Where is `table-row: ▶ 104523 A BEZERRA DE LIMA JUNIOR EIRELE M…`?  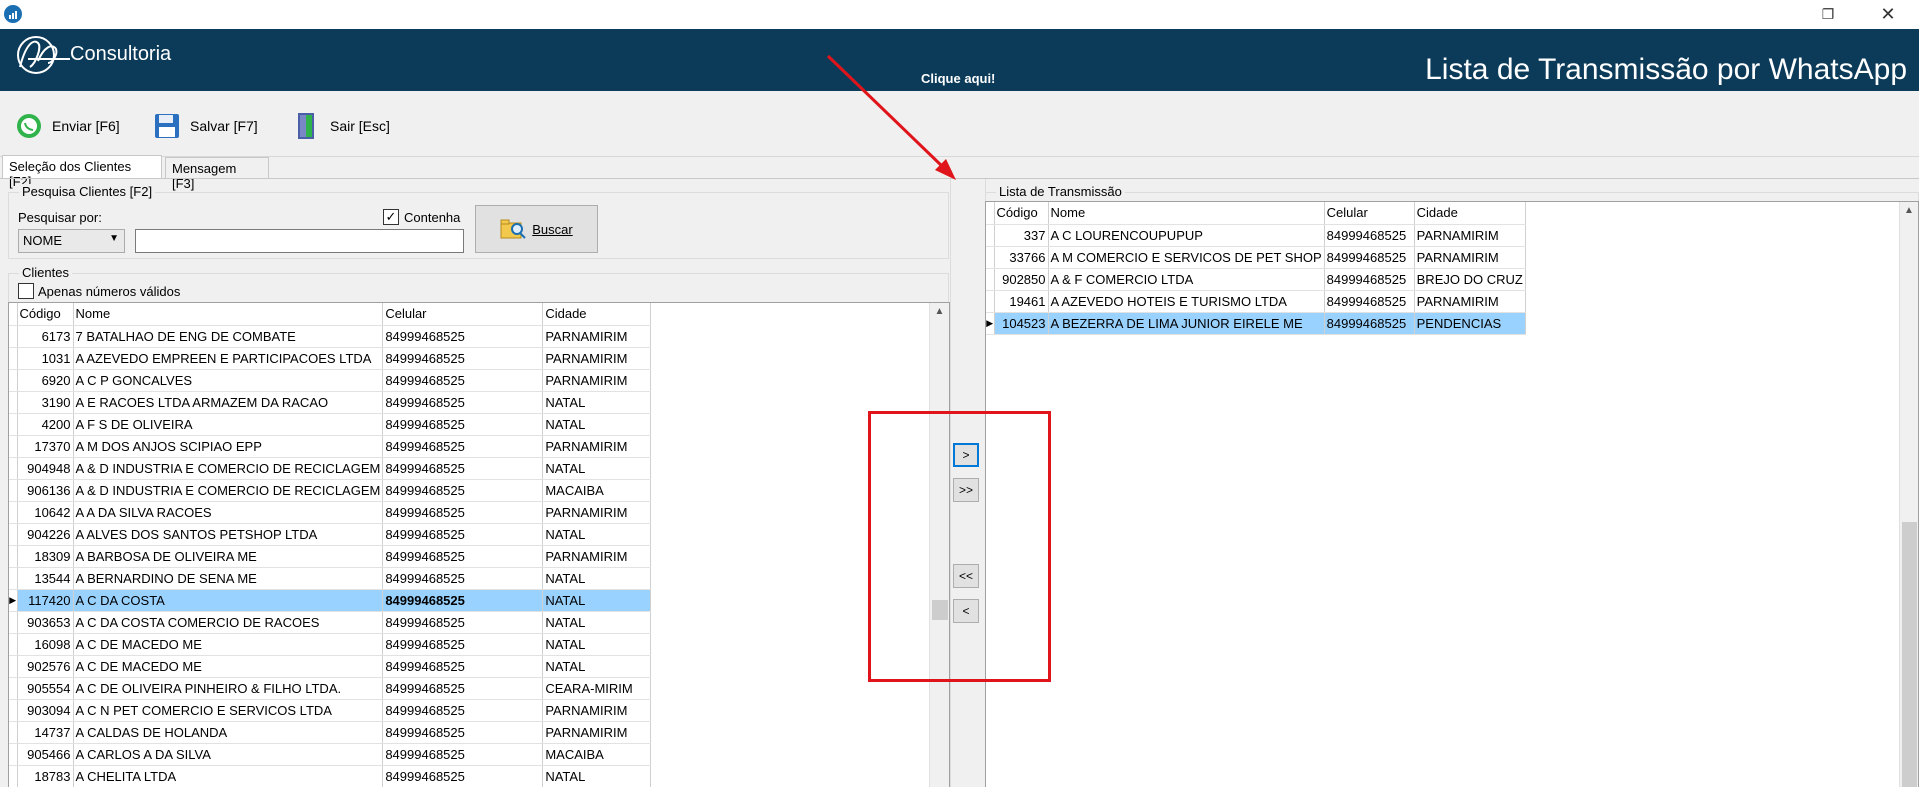
table-row: ▶ 104523 A BEZERRA DE LIMA JUNIOR EIRELE M… is located at coordinates (1256, 323).